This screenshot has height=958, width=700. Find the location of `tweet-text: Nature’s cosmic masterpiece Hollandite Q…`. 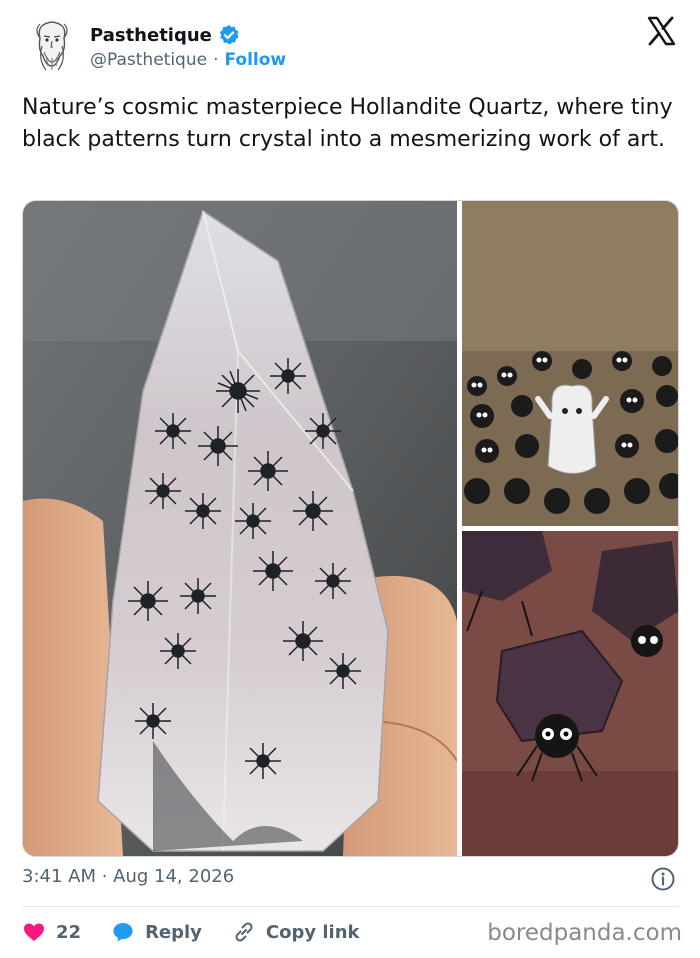

tweet-text: Nature’s cosmic masterpiece Hollandite Q… is located at coordinates (347, 123).